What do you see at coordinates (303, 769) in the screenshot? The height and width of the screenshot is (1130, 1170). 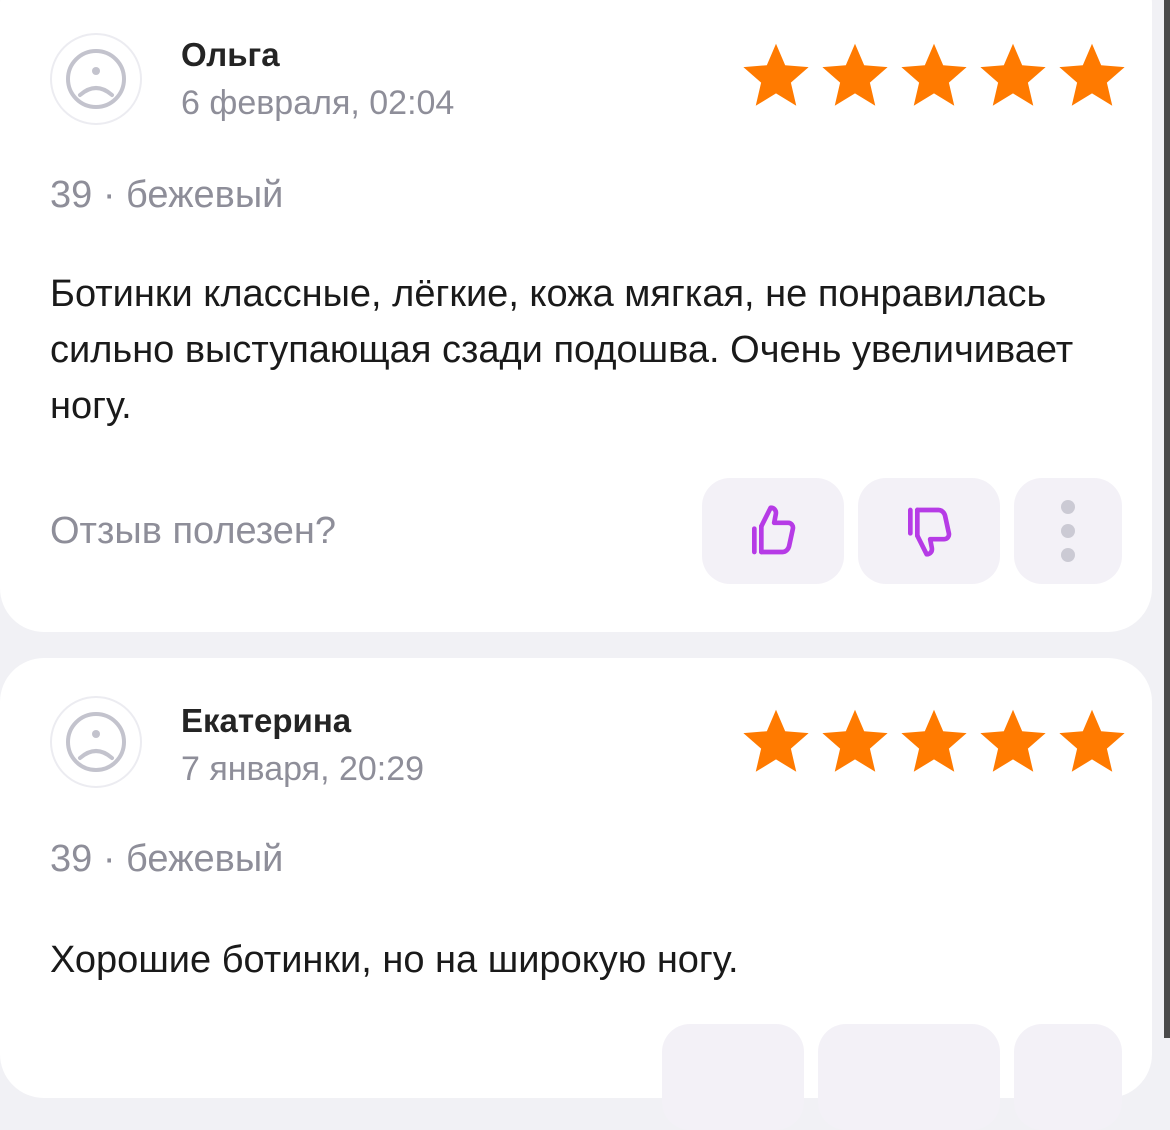 I see `review-date: 7 января, 20:29` at bounding box center [303, 769].